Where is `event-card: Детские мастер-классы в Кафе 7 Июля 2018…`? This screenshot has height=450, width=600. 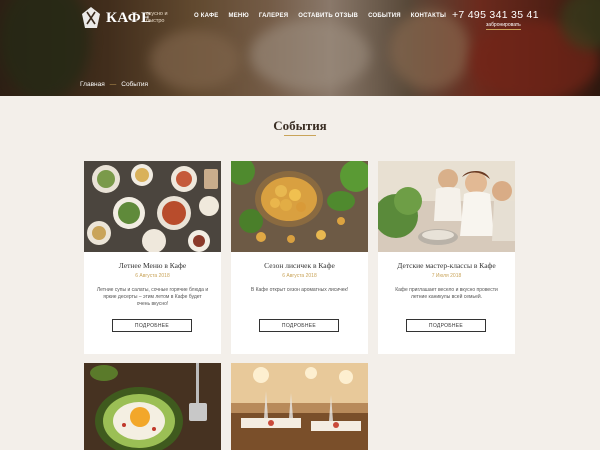
event-card: Детские мастер-классы в Кафе 7 Июля 2018… is located at coordinates (446, 257).